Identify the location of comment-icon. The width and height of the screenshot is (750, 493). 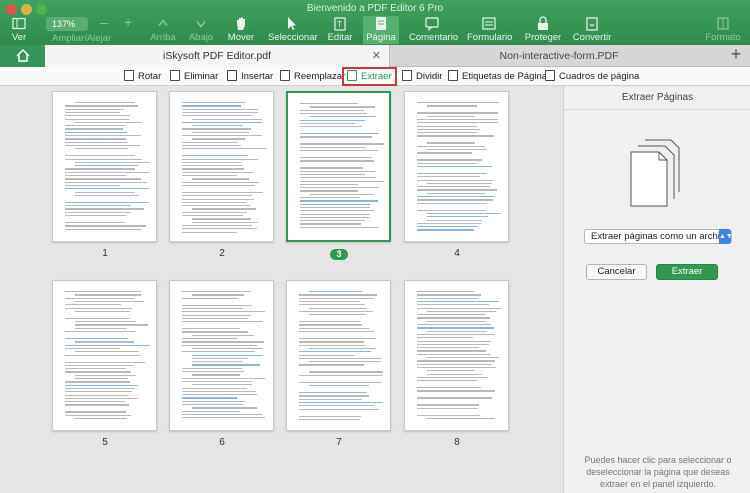
(432, 24).